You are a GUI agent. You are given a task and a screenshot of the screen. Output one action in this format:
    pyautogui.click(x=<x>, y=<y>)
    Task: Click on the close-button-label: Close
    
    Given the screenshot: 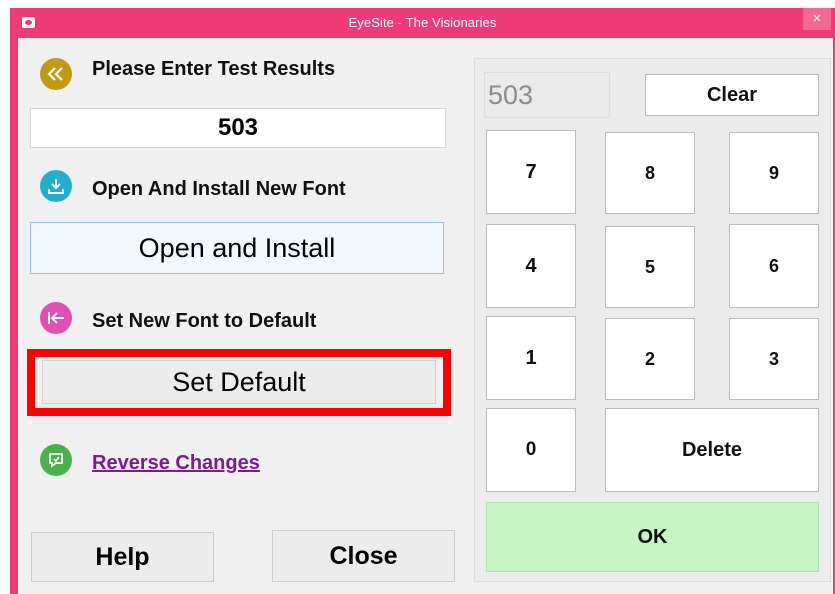 What is the action you would take?
    pyautogui.click(x=363, y=555)
    